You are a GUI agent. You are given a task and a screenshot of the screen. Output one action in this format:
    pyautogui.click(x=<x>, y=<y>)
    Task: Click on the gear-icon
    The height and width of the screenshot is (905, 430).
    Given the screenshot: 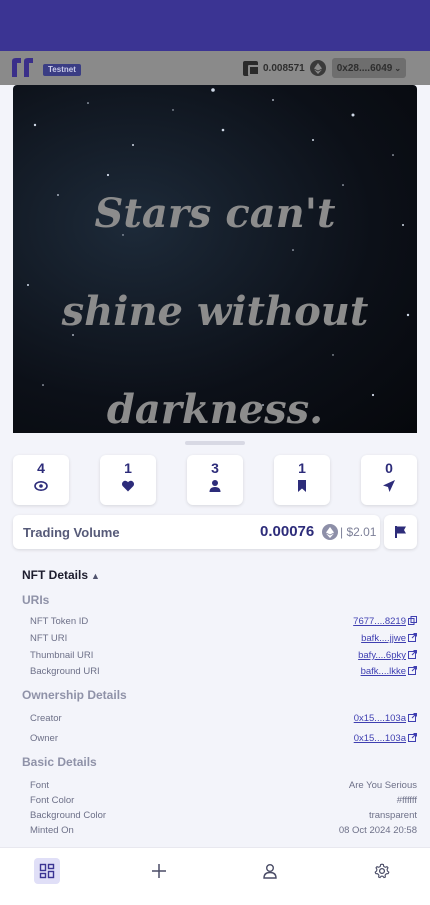 What is the action you would take?
    pyautogui.click(x=382, y=871)
    